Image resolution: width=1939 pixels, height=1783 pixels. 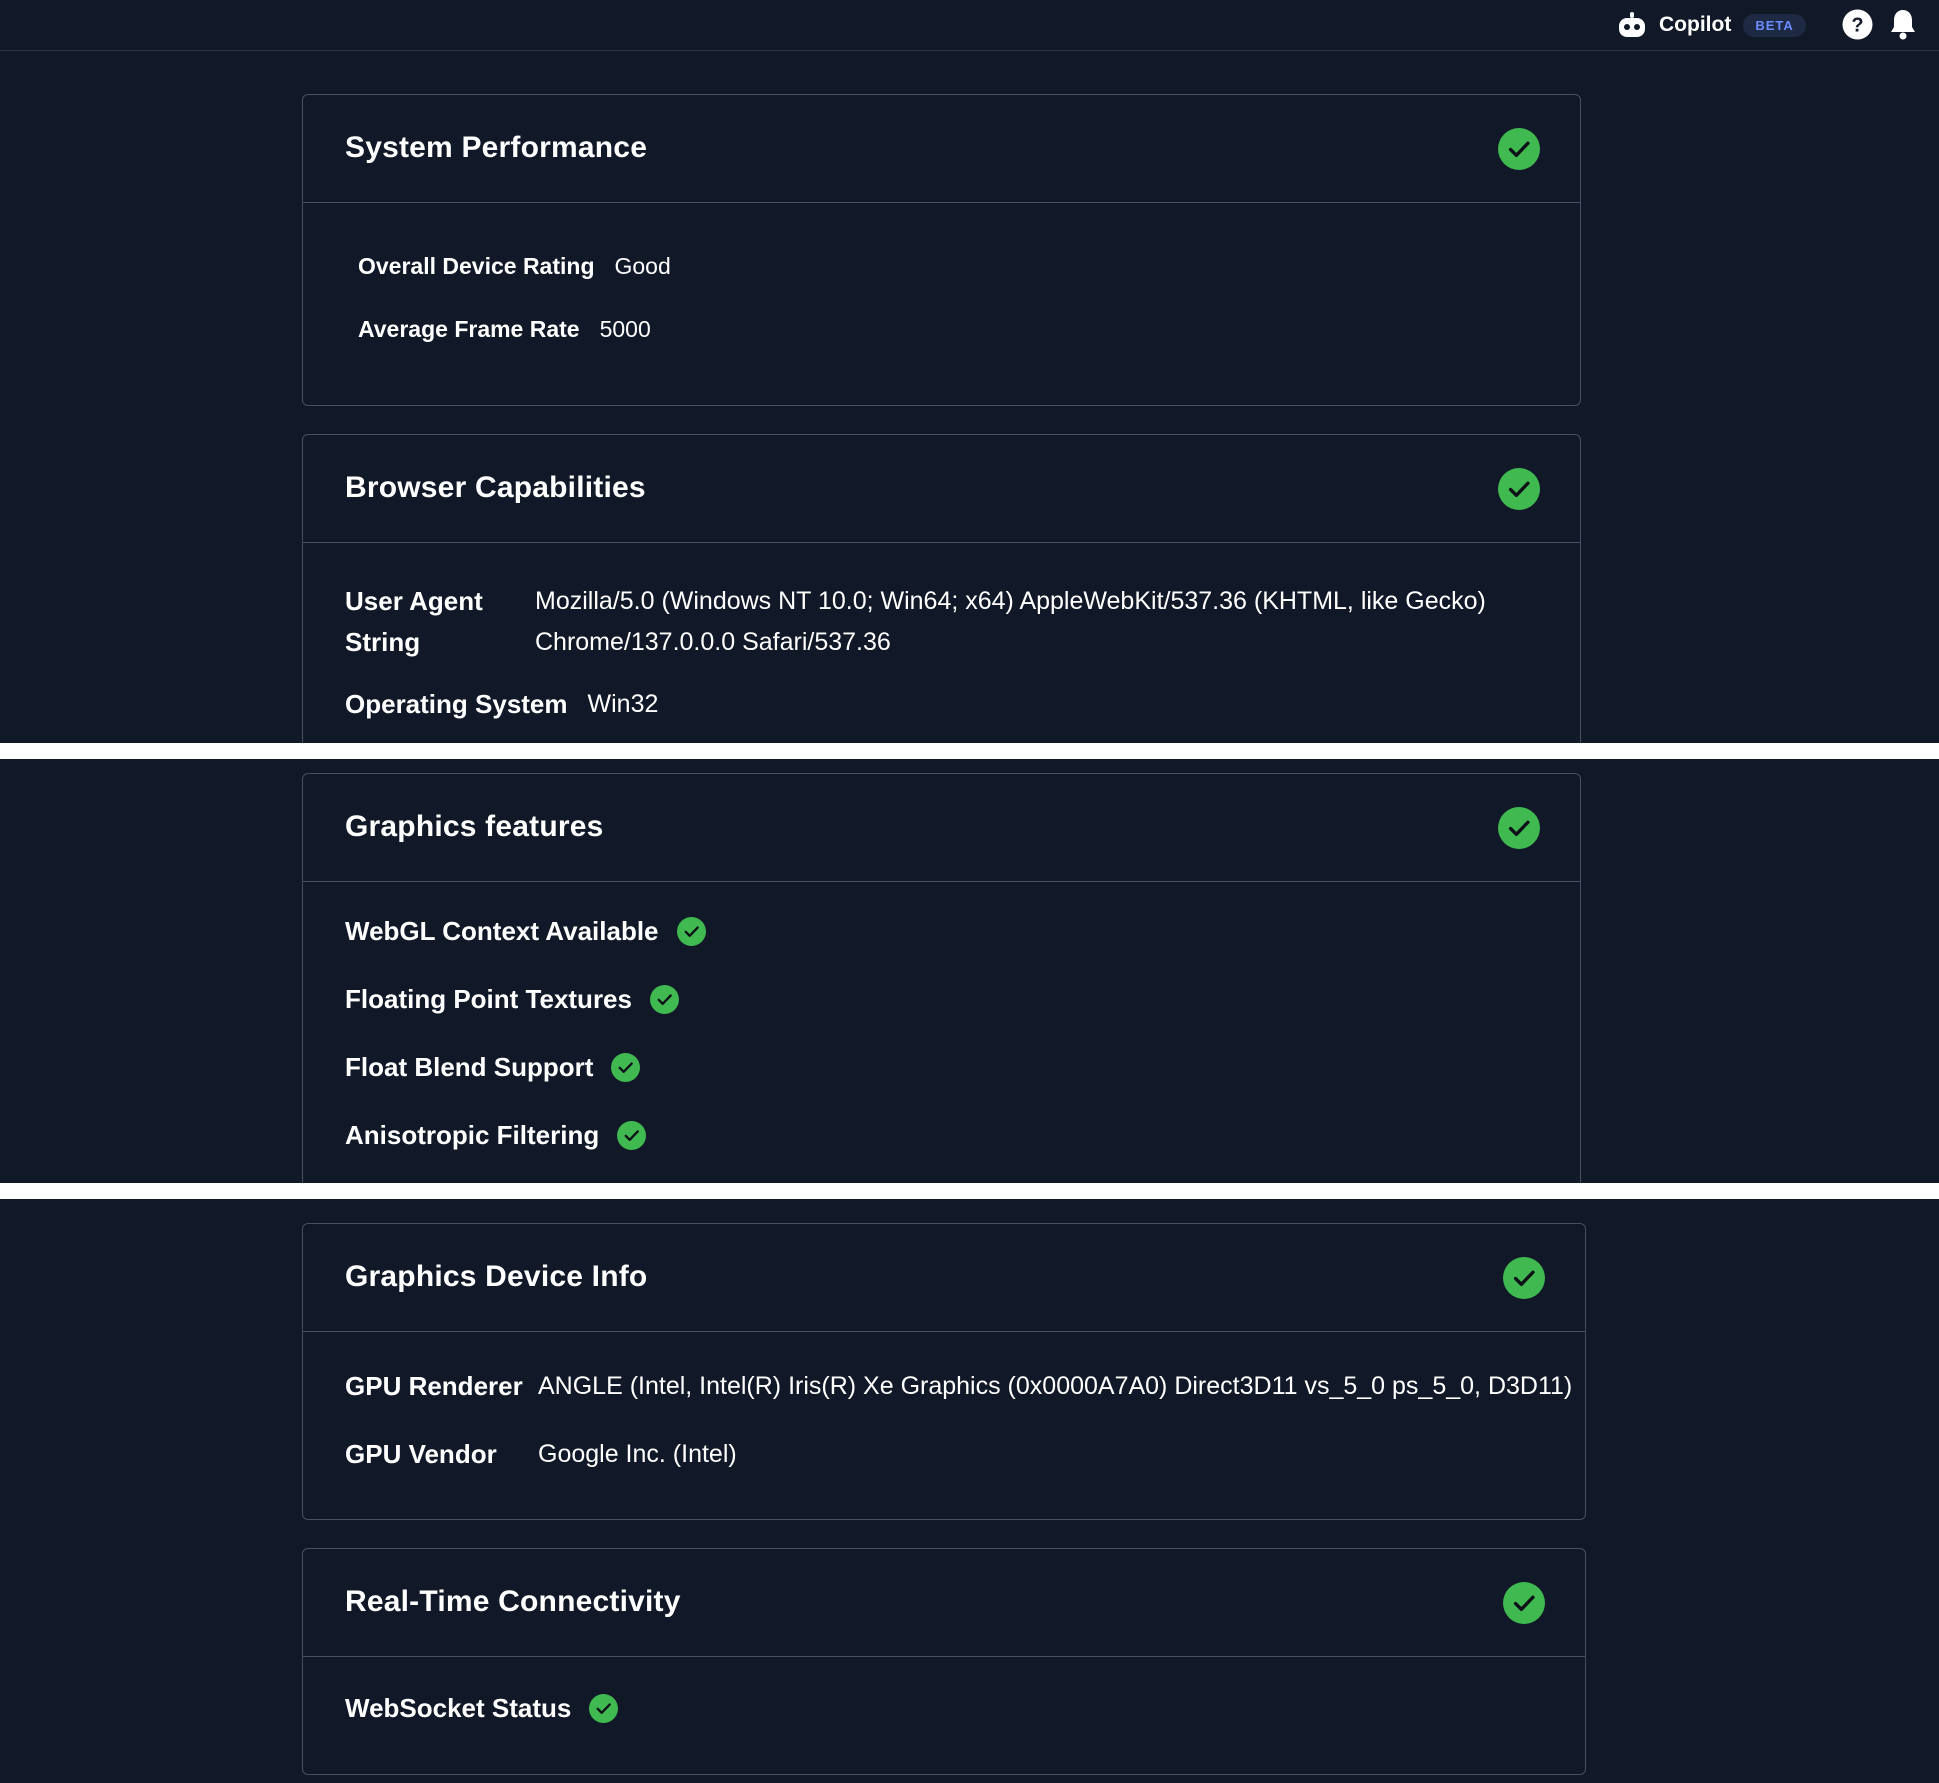 What do you see at coordinates (476, 266) in the screenshot?
I see `overall-device-rating-label: Overall Device Rating` at bounding box center [476, 266].